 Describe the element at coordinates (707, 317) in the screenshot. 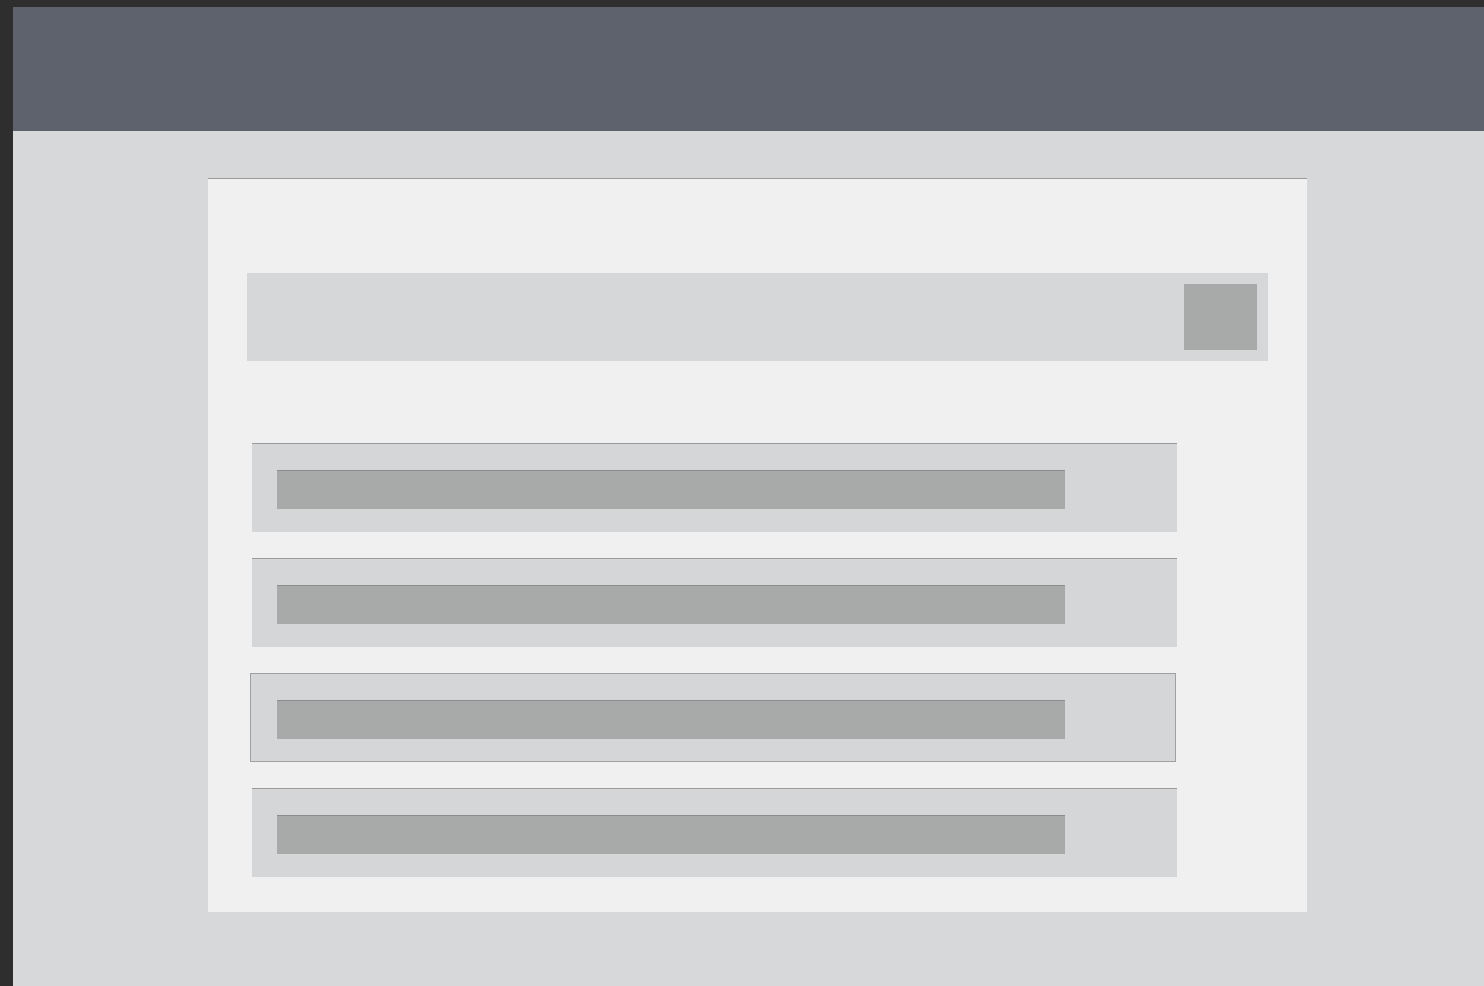

I see `search-input` at that location.